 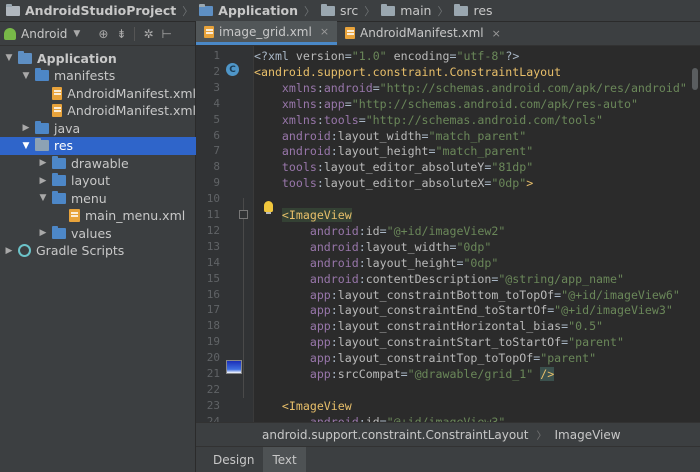 I want to click on xml-file-icon, so click(x=57, y=93).